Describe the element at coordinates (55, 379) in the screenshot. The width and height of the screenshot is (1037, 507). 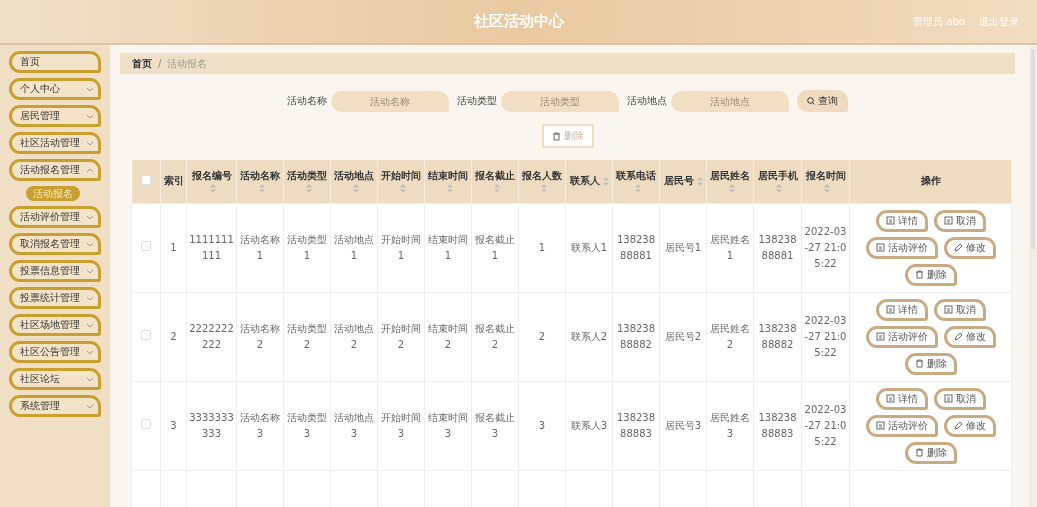
I see `sidebar-item: 社区论坛` at that location.